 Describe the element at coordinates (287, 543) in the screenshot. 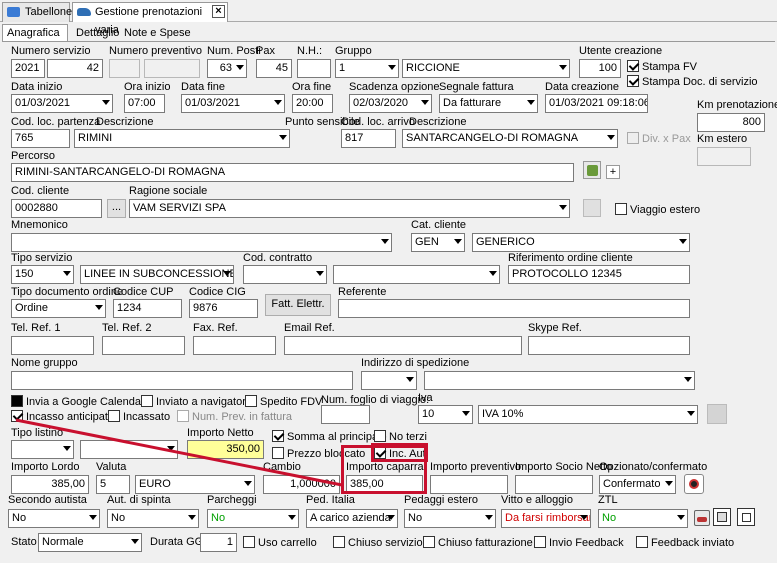

I see `checkbox-label: Uso carrello` at that location.